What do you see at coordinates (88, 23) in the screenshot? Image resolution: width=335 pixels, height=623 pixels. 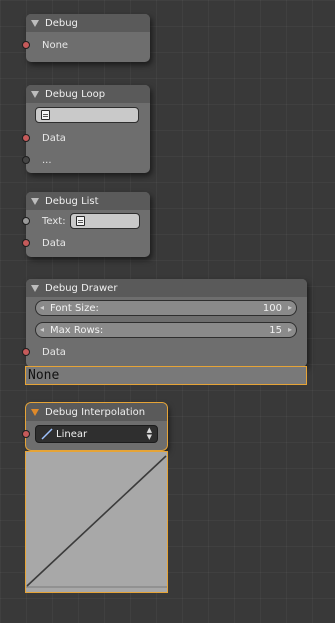 I see `node-header: Debug` at bounding box center [88, 23].